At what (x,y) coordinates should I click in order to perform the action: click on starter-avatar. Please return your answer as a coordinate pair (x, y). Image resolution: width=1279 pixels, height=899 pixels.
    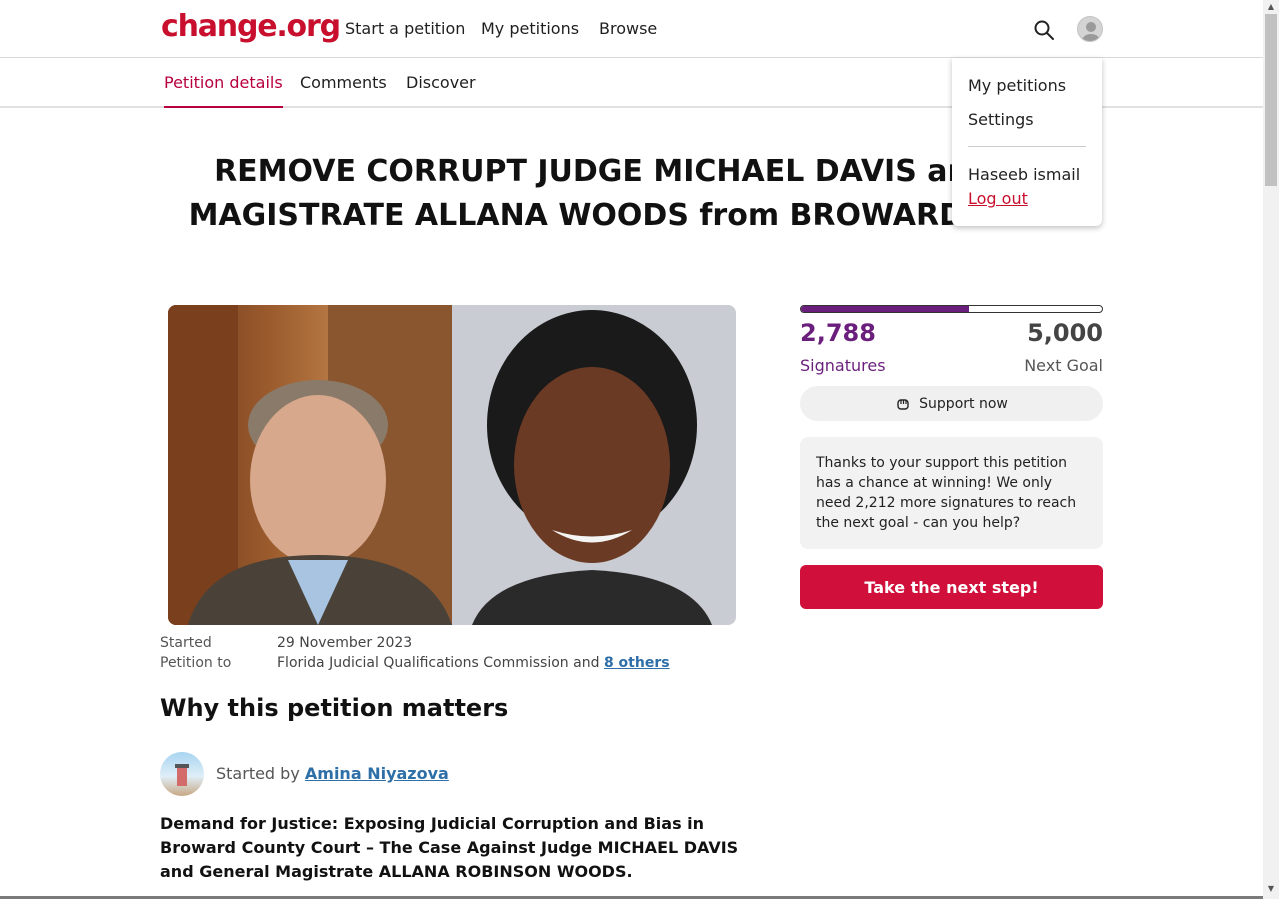
    Looking at the image, I should click on (182, 774).